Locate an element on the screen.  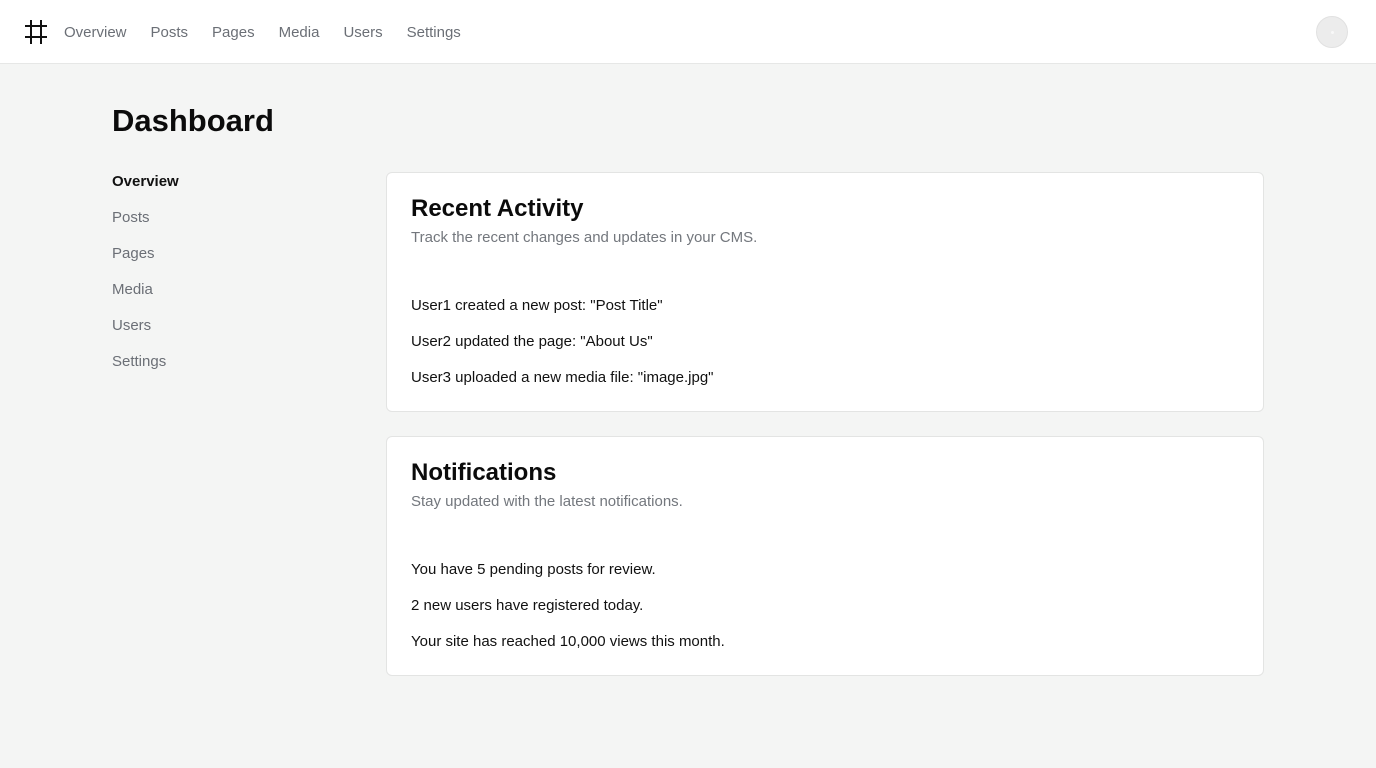
top-nav-users: Users is located at coordinates (362, 32).